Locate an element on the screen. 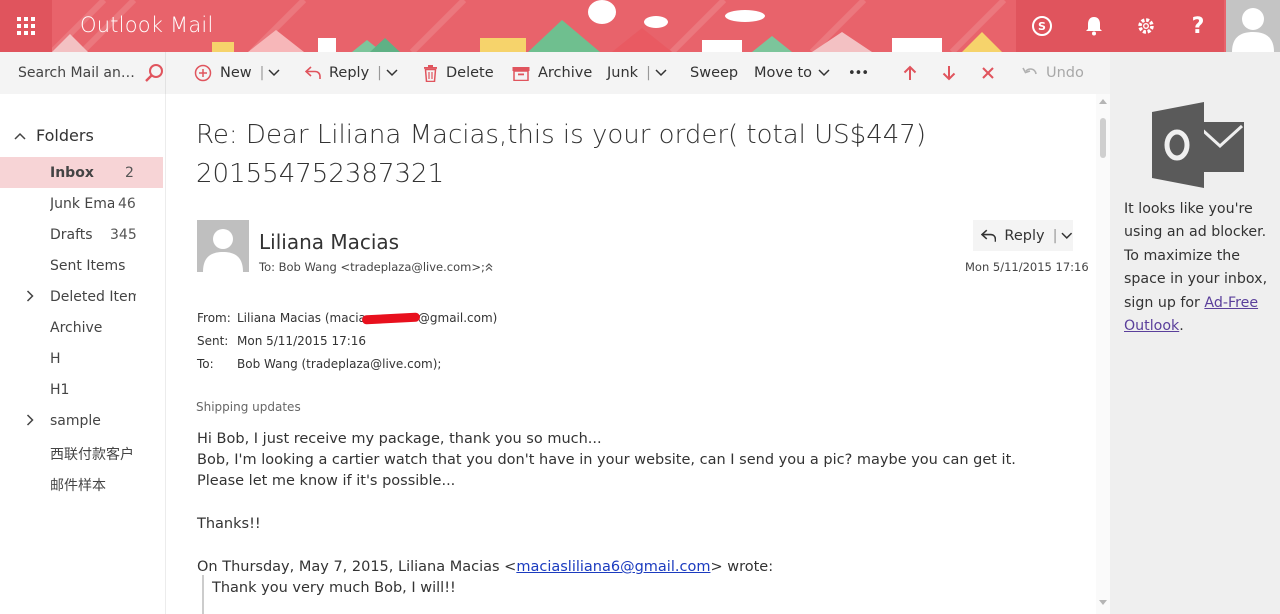  shipping-updates-label: Shipping updates is located at coordinates (248, 407).